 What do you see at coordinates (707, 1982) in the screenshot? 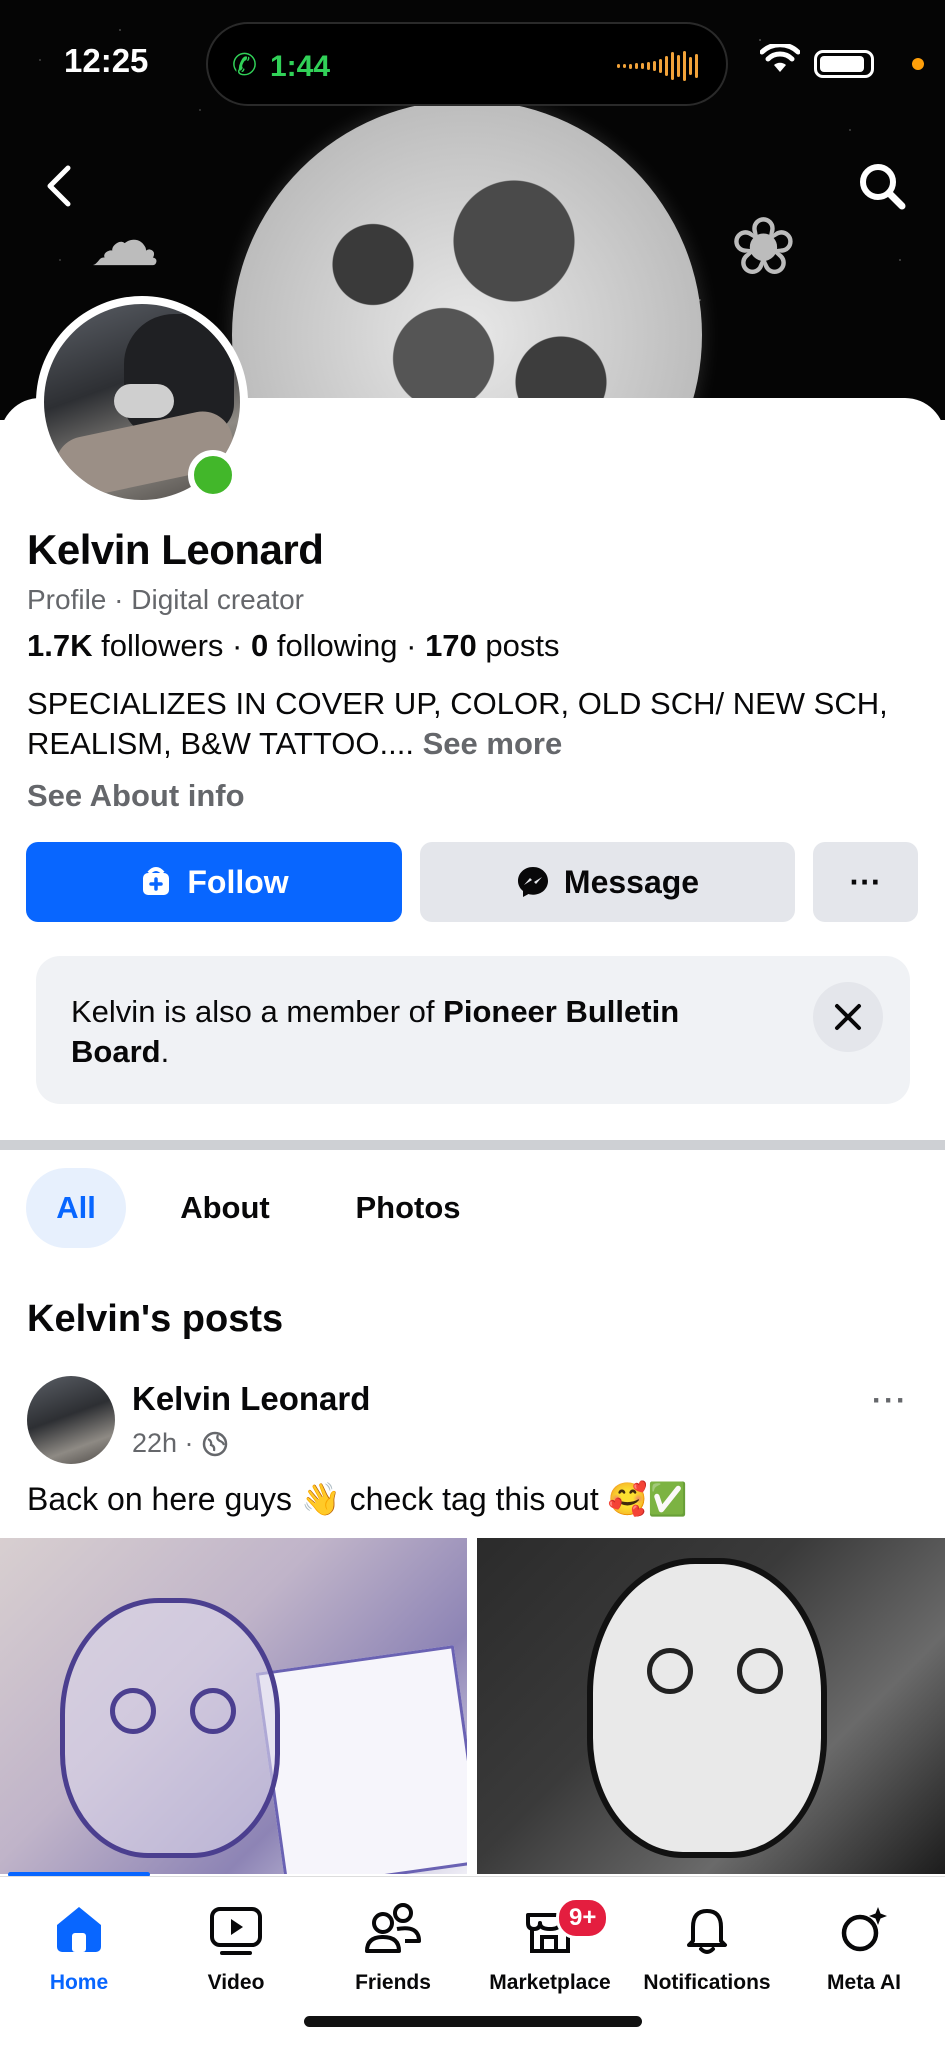
I see `nav-notifications-label: Notifications` at bounding box center [707, 1982].